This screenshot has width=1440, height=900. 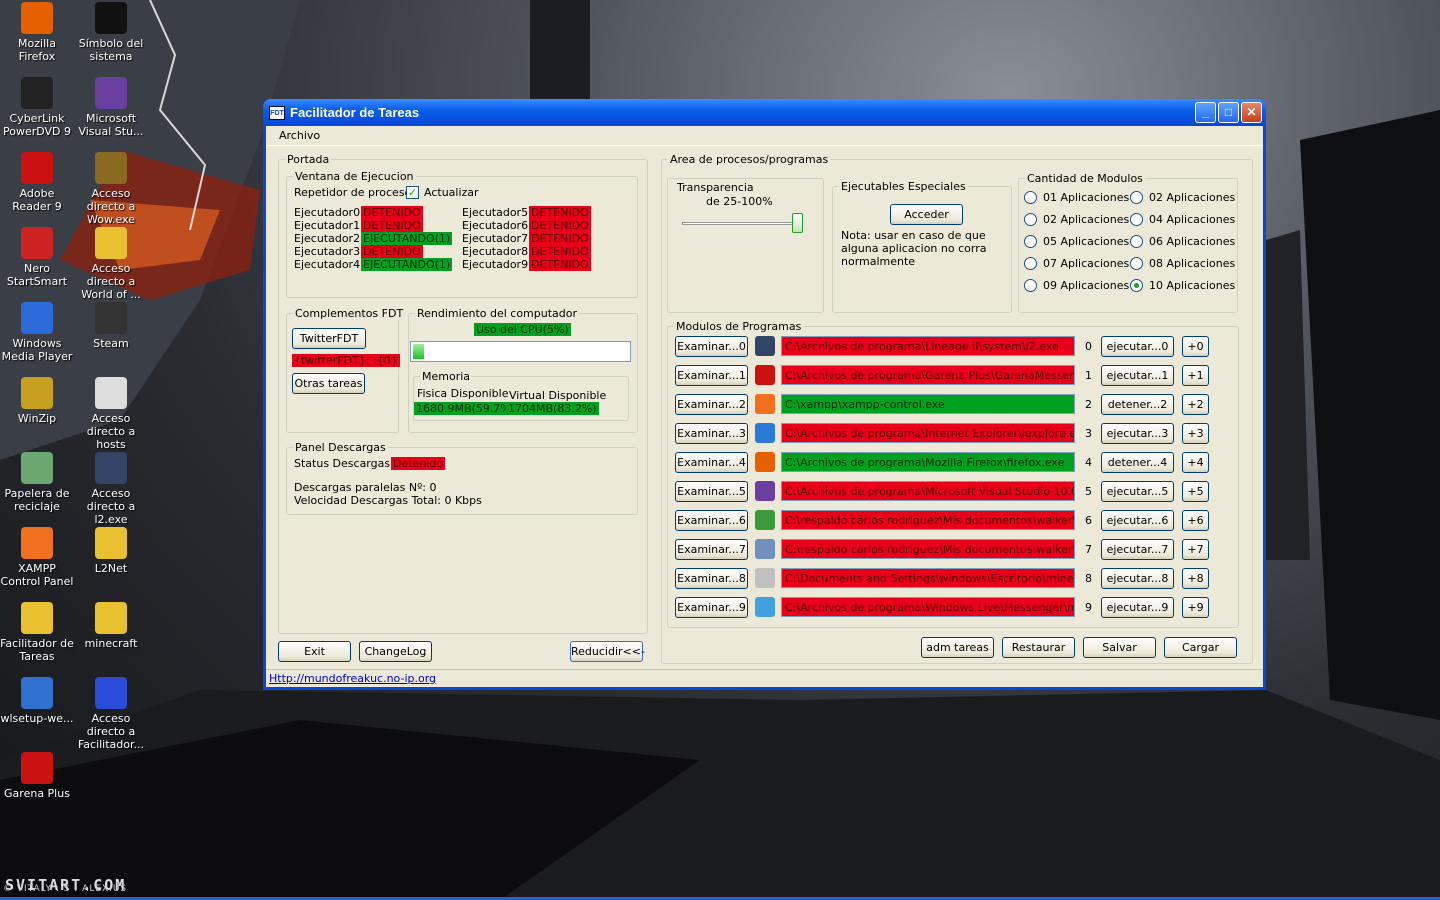 I want to click on module-plus-button: +1, so click(x=1195, y=375).